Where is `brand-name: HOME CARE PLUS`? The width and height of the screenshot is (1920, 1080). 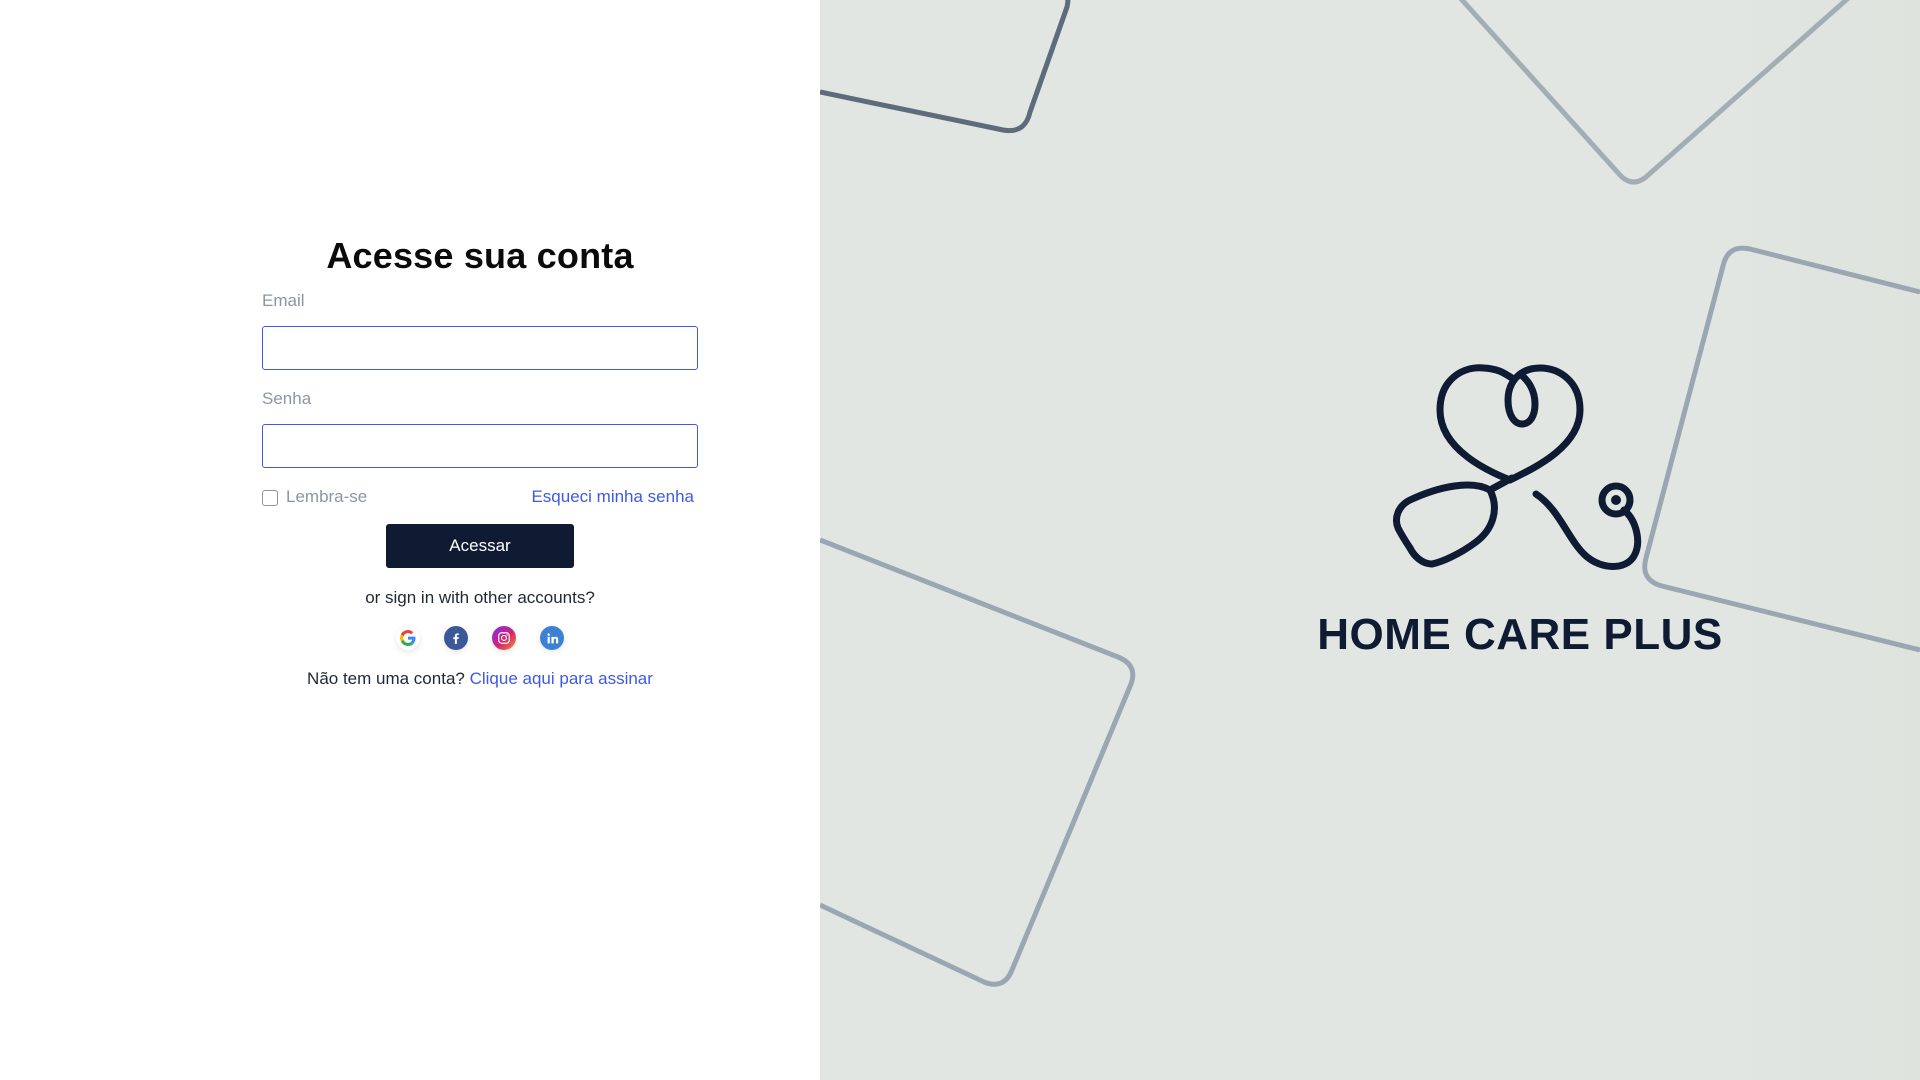 brand-name: HOME CARE PLUS is located at coordinates (1520, 634).